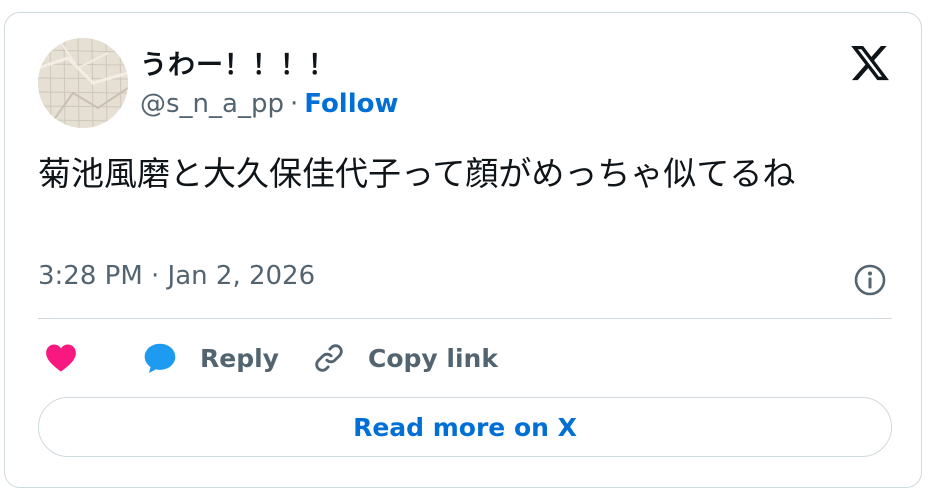 The width and height of the screenshot is (931, 498). Describe the element at coordinates (238, 62) in the screenshot. I see `display-name: うわー！！！！` at that location.